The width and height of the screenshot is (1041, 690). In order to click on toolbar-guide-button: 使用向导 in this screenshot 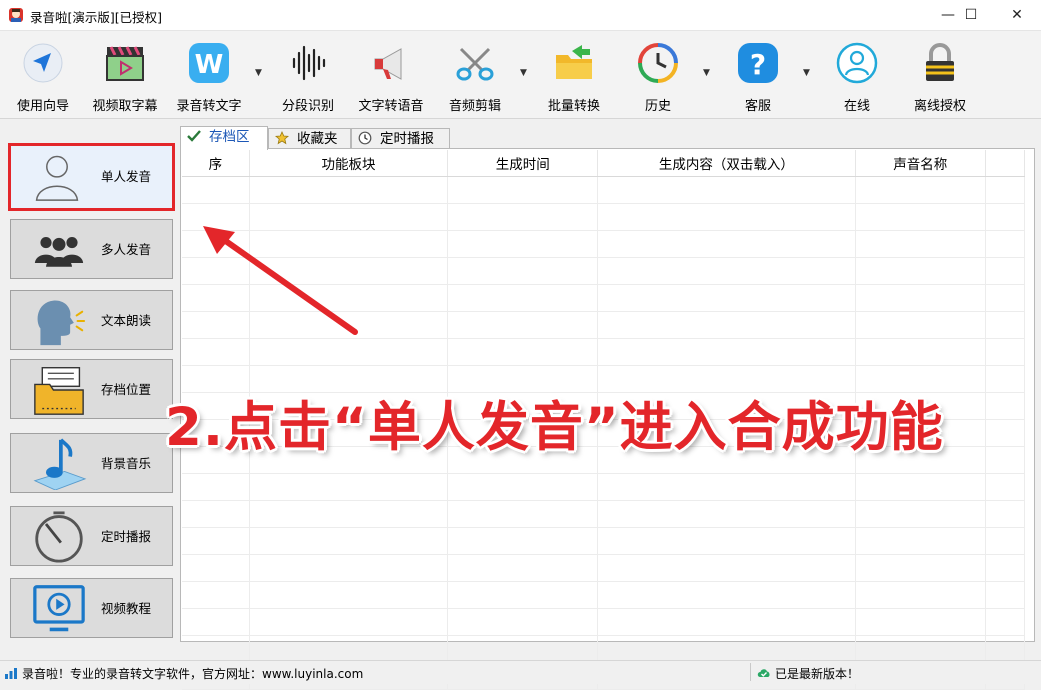, I will do `click(43, 75)`.